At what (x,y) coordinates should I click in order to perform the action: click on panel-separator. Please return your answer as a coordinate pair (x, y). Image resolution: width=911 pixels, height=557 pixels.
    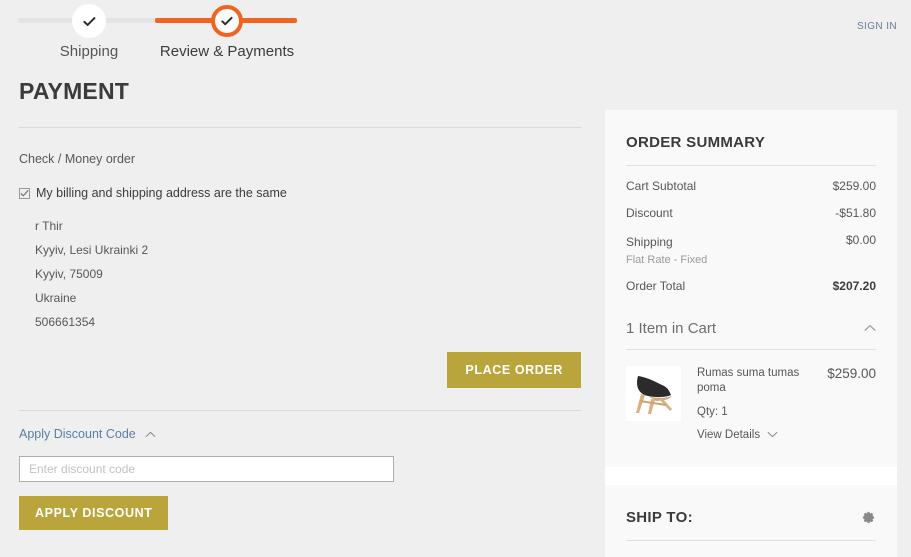
    Looking at the image, I should click on (751, 475).